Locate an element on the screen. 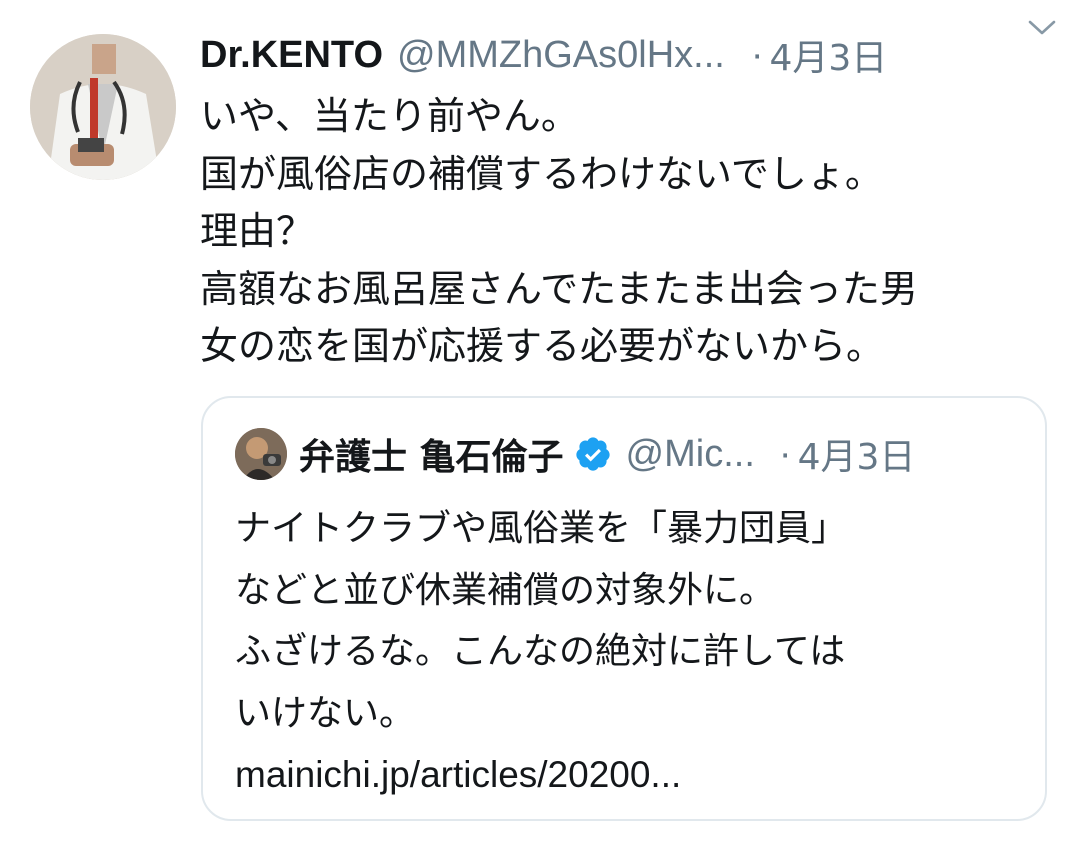  tweet-text-line: 女の恋を国が応援する必要がないから。 is located at coordinates (542, 346).